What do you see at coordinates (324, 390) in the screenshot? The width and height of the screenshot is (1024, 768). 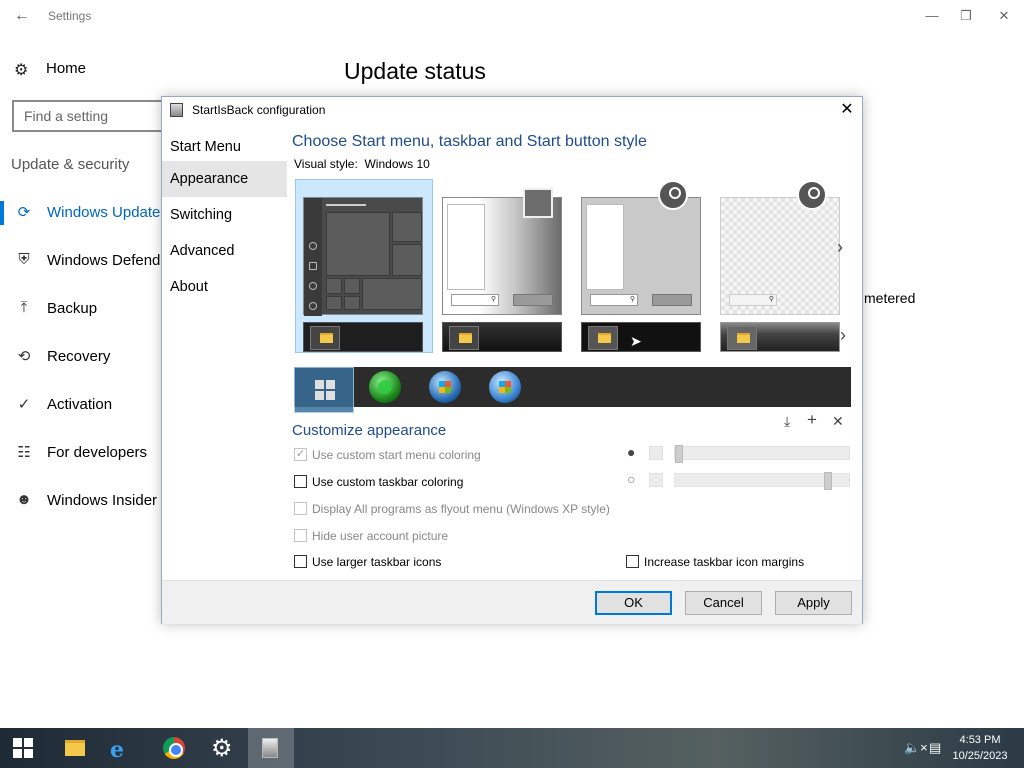 I see `start-button-style-windows` at bounding box center [324, 390].